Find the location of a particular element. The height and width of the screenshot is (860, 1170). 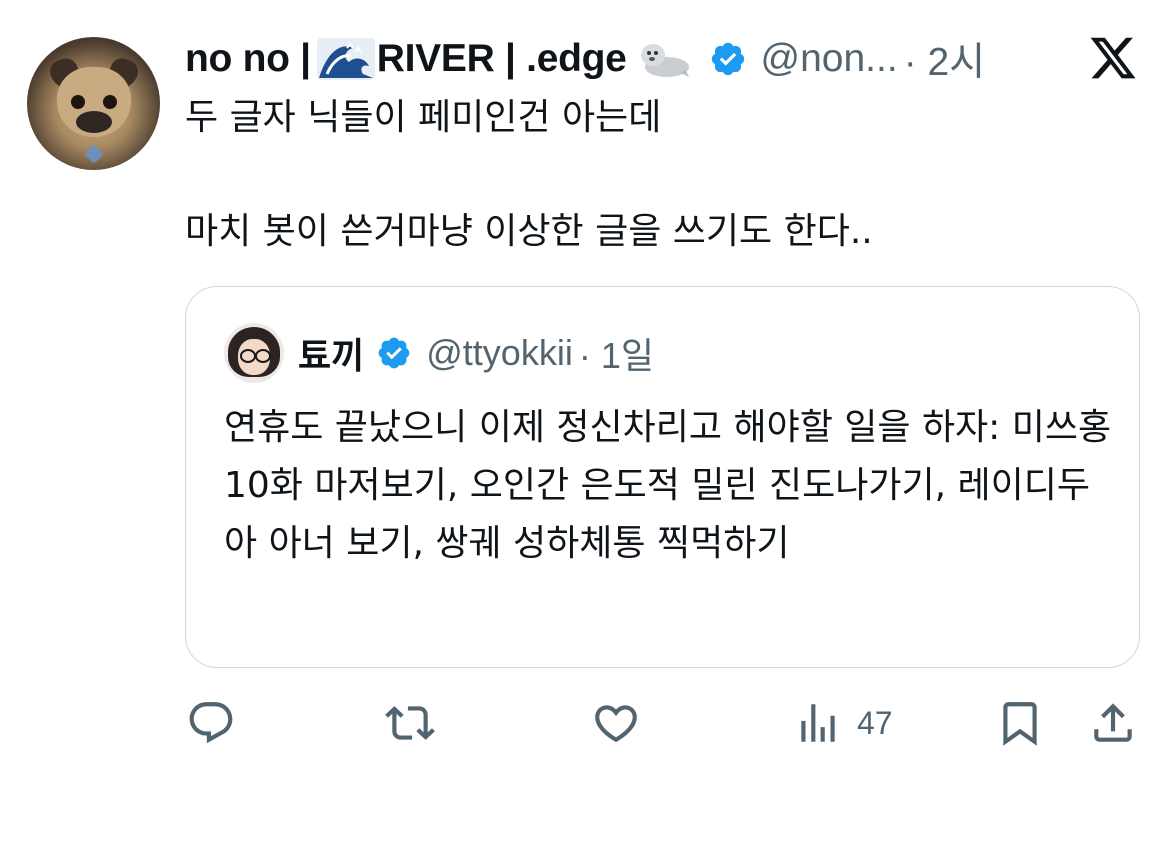

quoted-tweet-time: · 1일 is located at coordinates (616, 353).